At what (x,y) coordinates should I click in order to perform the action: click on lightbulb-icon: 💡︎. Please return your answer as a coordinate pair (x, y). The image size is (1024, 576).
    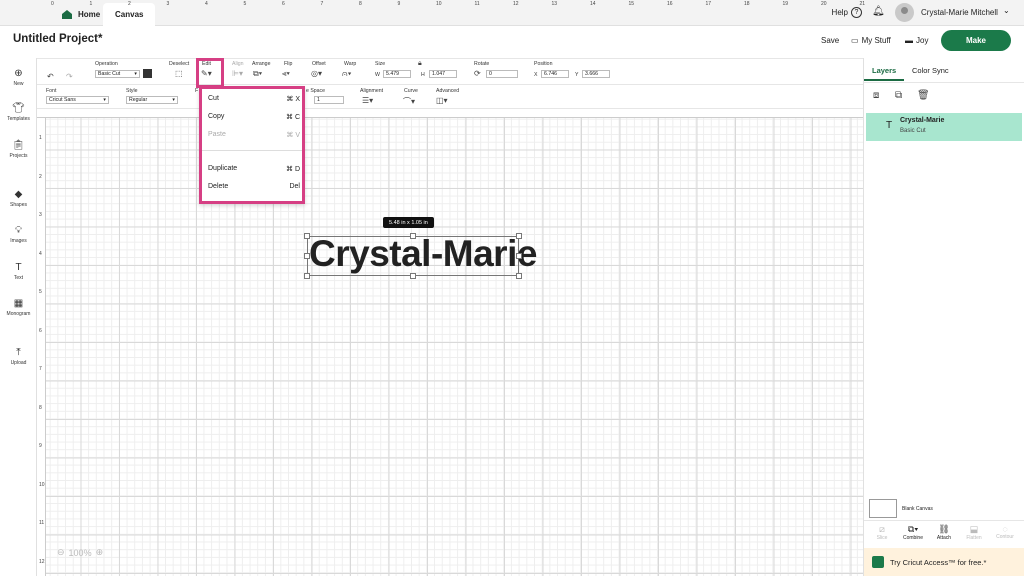
    Looking at the image, I should click on (18, 230).